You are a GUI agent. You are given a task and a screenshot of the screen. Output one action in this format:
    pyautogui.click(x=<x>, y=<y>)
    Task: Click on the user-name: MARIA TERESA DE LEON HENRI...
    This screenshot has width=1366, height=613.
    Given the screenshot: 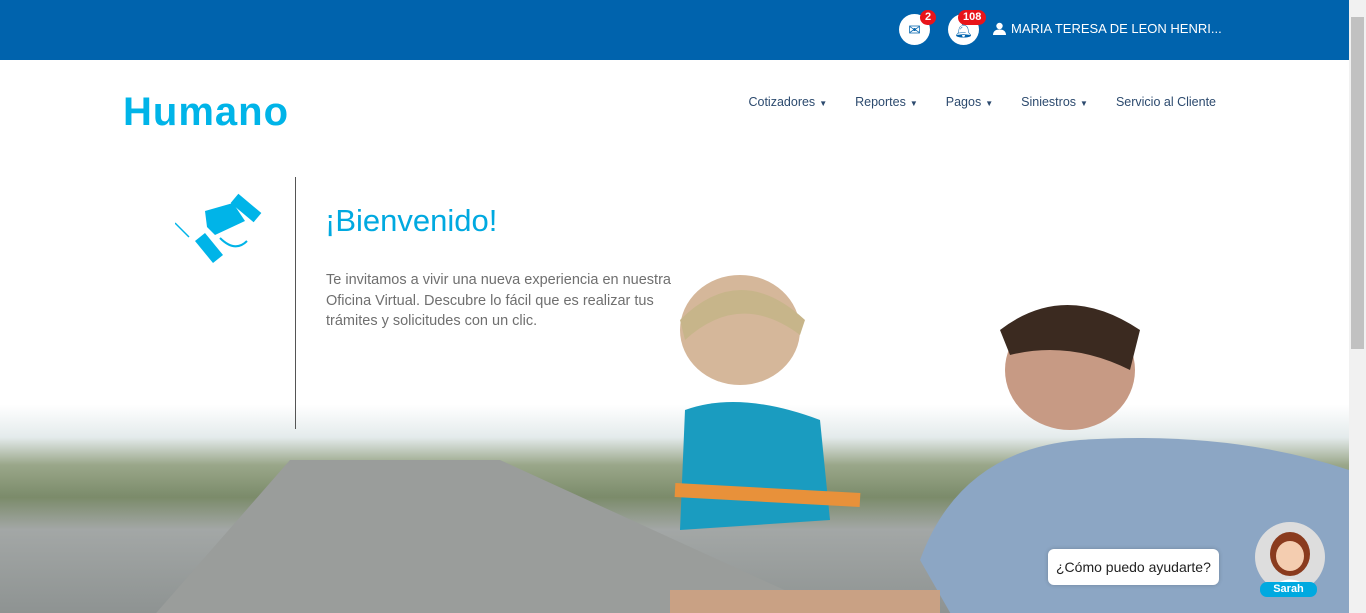 What is the action you would take?
    pyautogui.click(x=1116, y=28)
    